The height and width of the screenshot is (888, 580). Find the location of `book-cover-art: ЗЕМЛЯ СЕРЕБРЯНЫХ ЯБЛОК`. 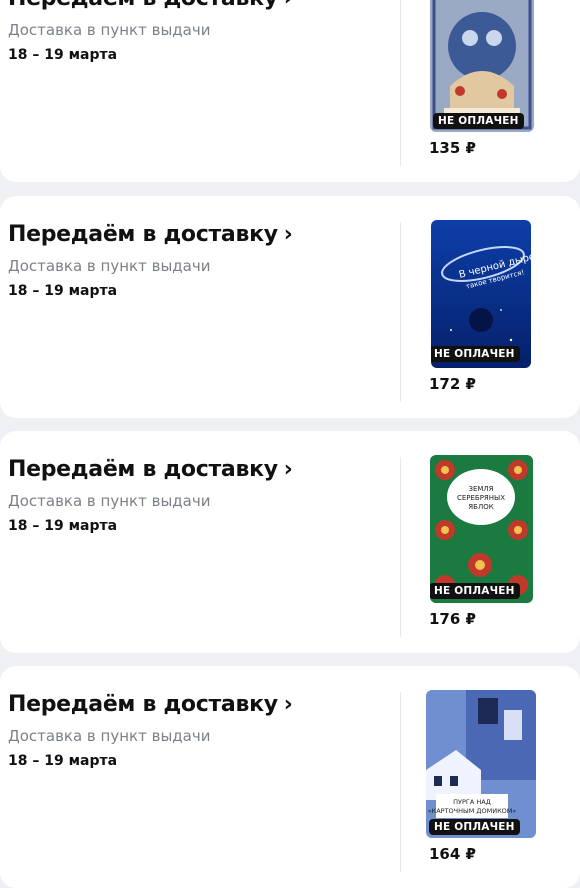

book-cover-art: ЗЕМЛЯ СЕРЕБРЯНЫХ ЯБЛОК is located at coordinates (481, 529).